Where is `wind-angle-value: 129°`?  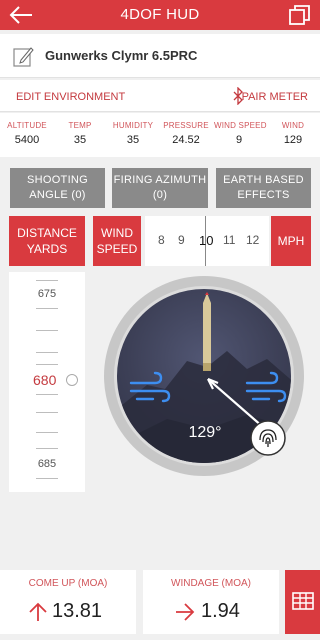
wind-angle-value: 129° is located at coordinates (205, 432).